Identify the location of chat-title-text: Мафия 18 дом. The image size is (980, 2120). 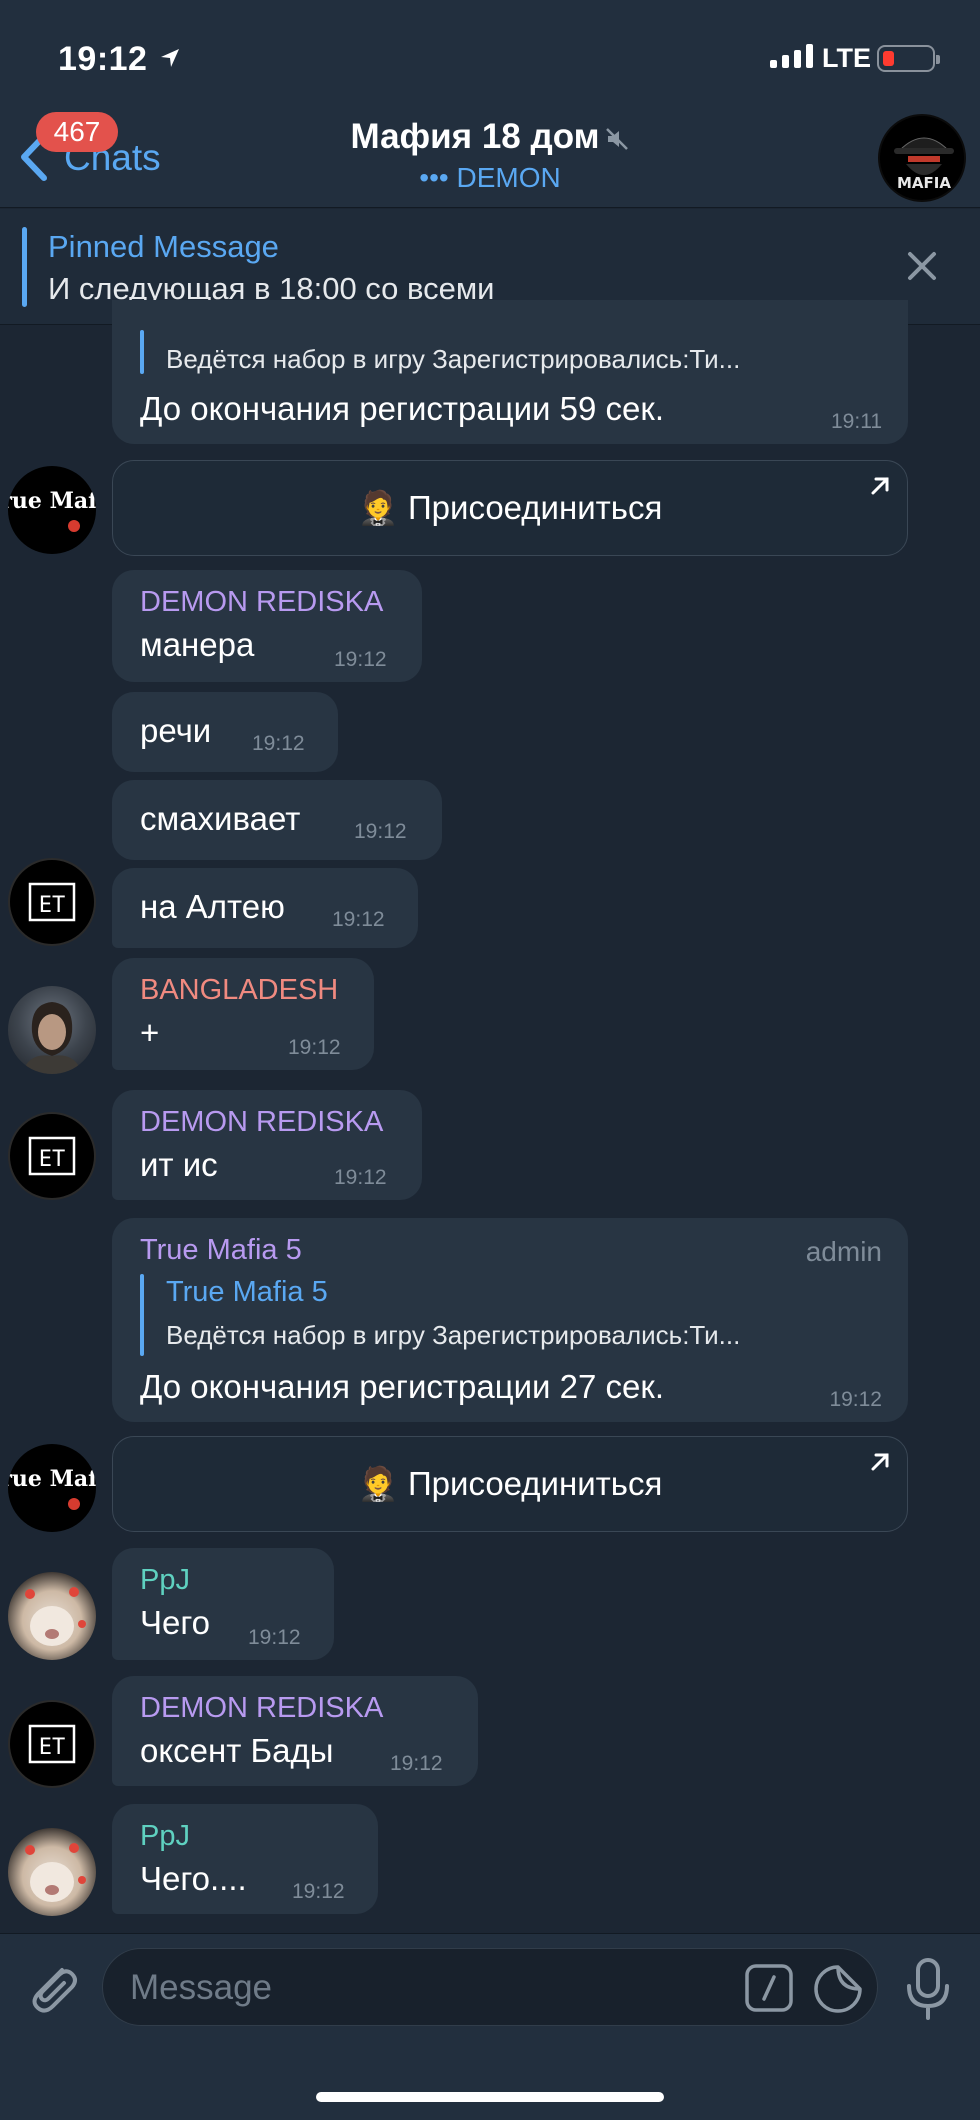
(475, 136).